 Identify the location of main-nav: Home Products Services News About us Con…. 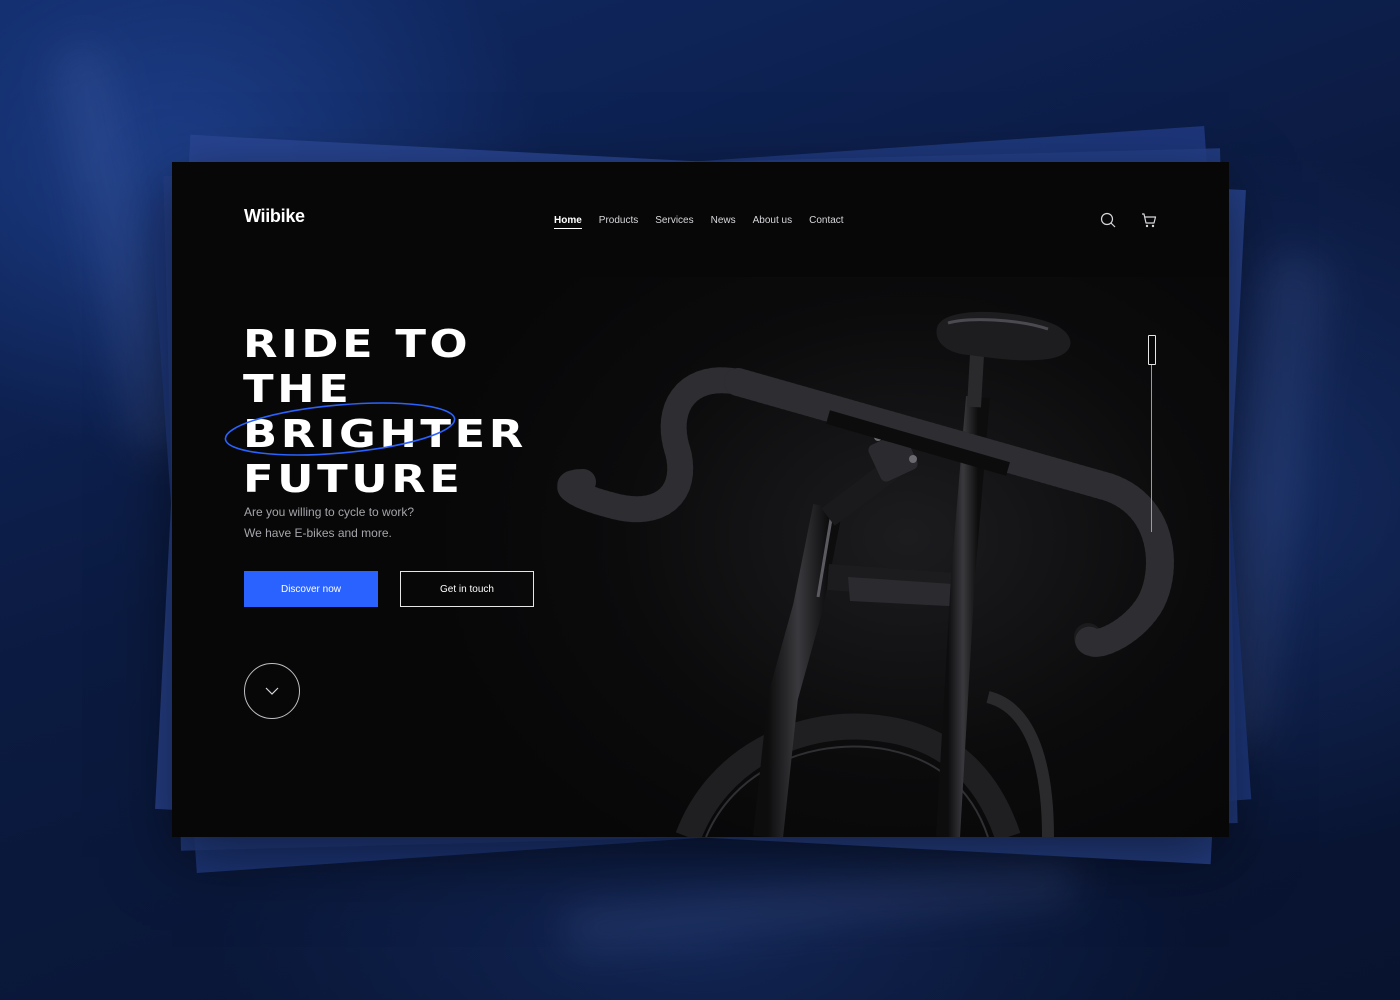
(699, 221).